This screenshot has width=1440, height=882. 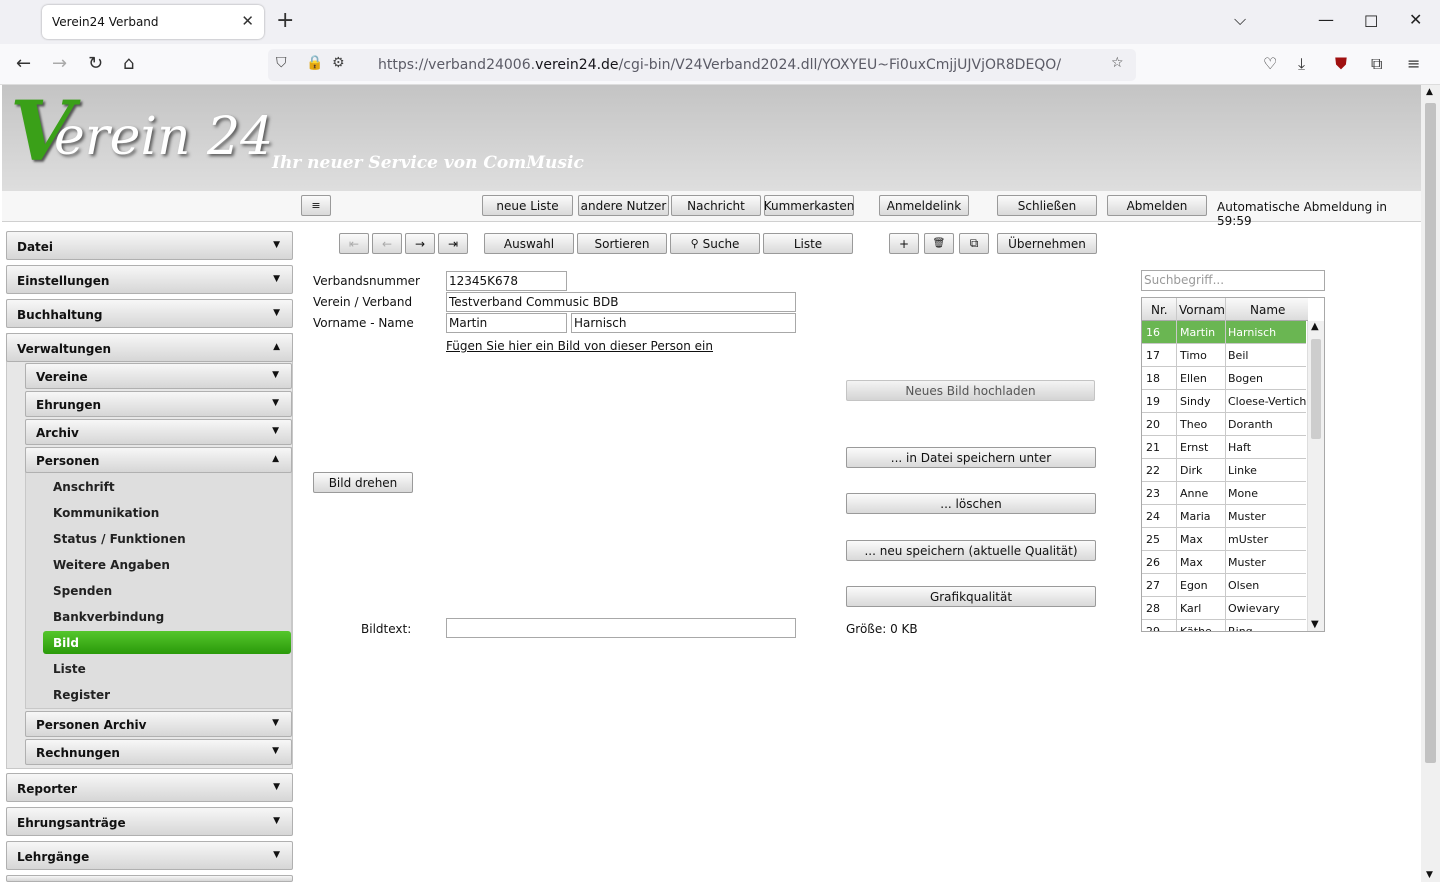 What do you see at coordinates (149, 787) in the screenshot?
I see `sidebar-item-reporter: Reporter ▼` at bounding box center [149, 787].